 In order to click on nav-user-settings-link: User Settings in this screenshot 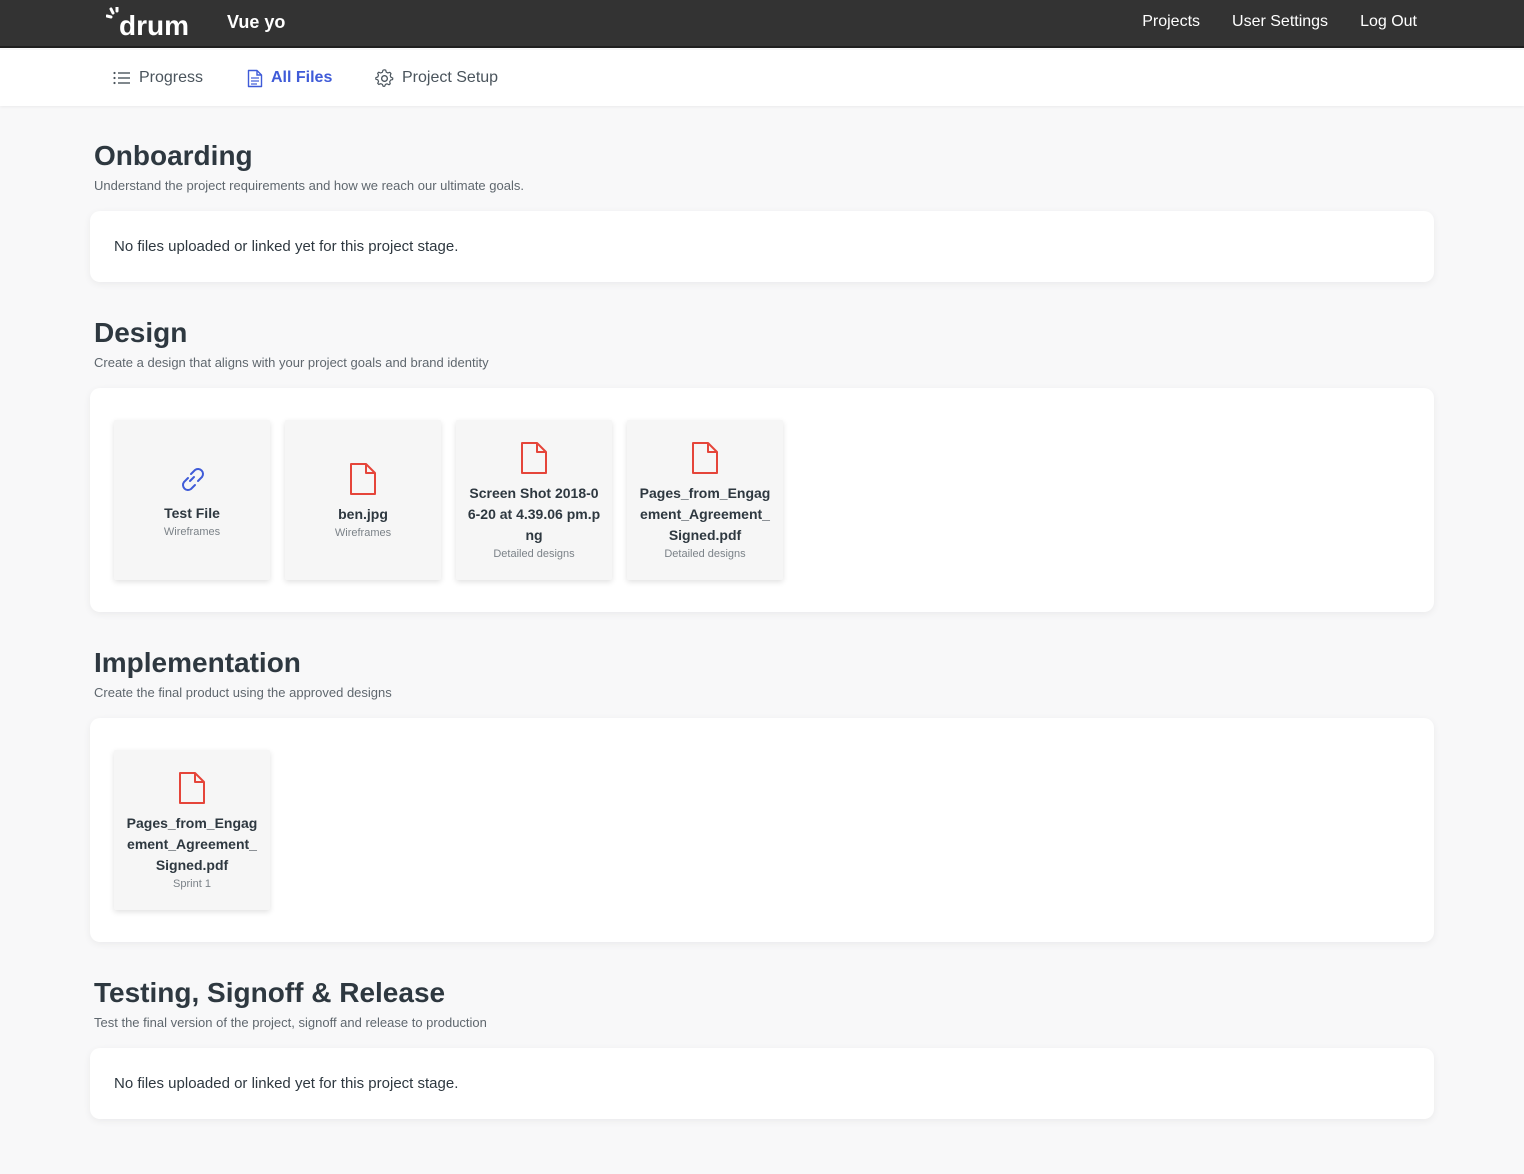, I will do `click(1280, 22)`.